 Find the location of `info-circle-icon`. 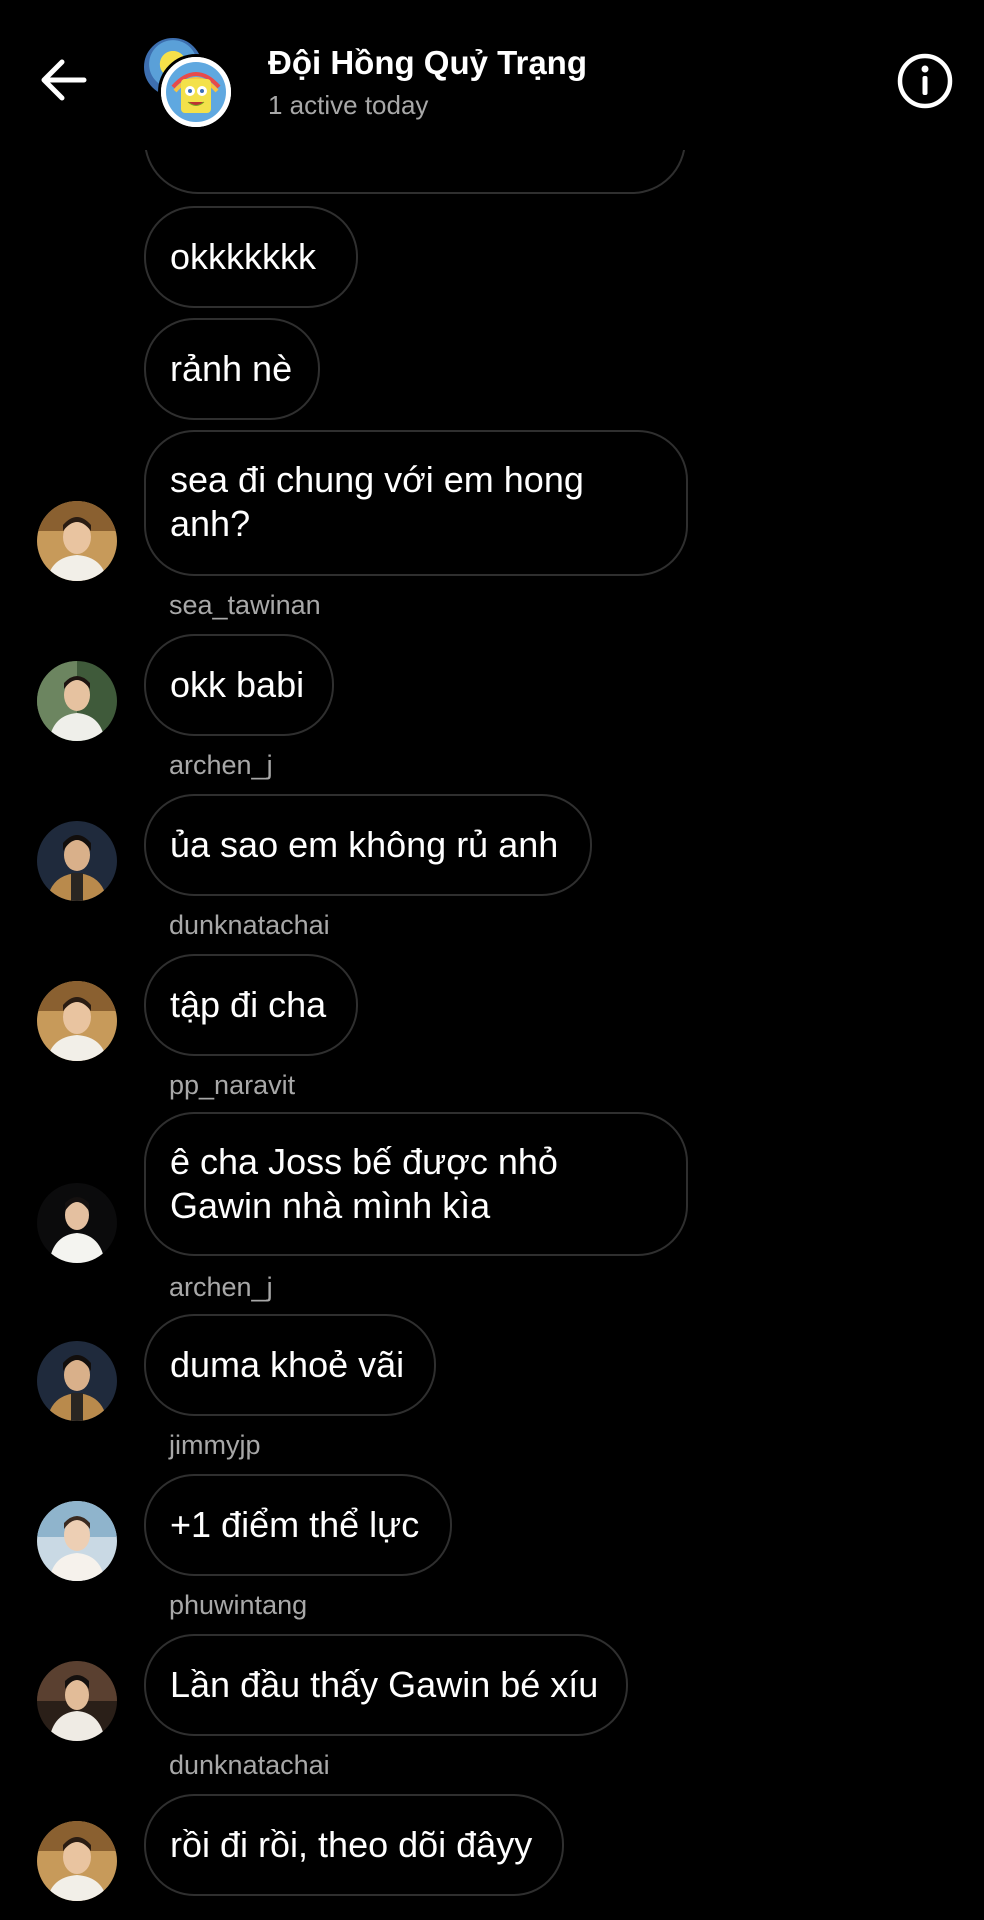

info-circle-icon is located at coordinates (925, 81).